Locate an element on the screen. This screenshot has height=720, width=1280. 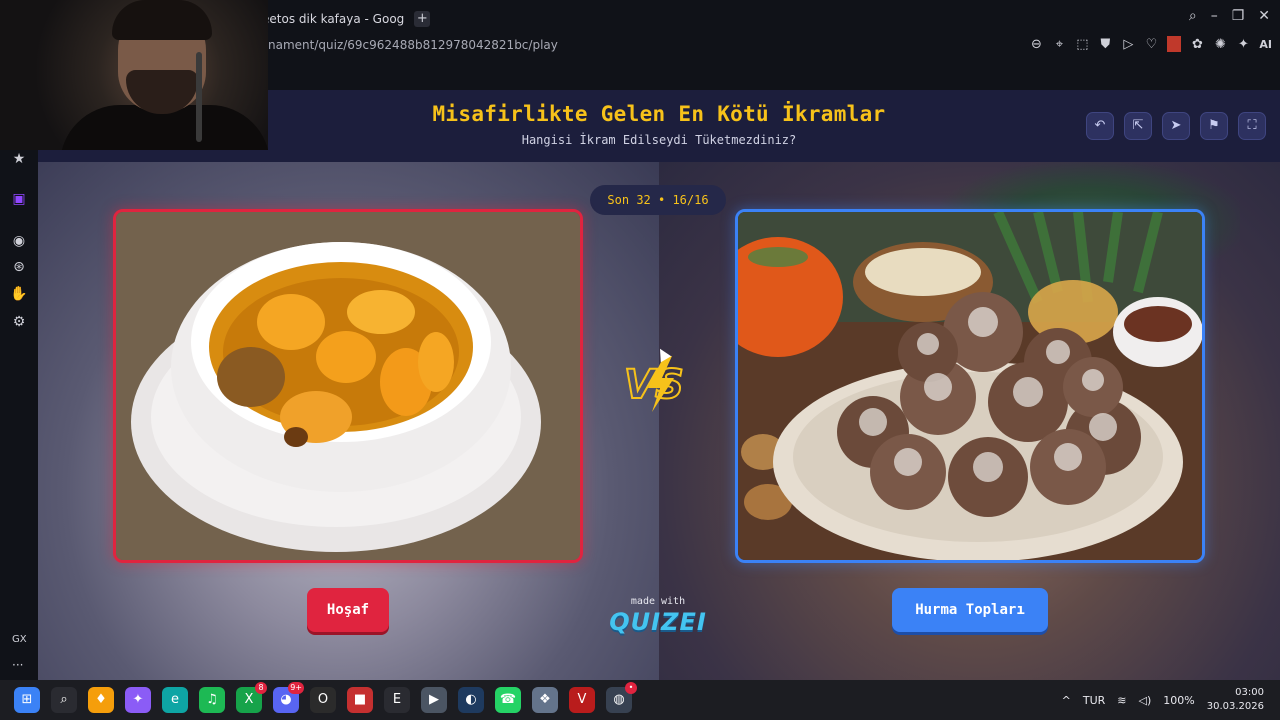
gx-label: GX is located at coordinates (19, 639).